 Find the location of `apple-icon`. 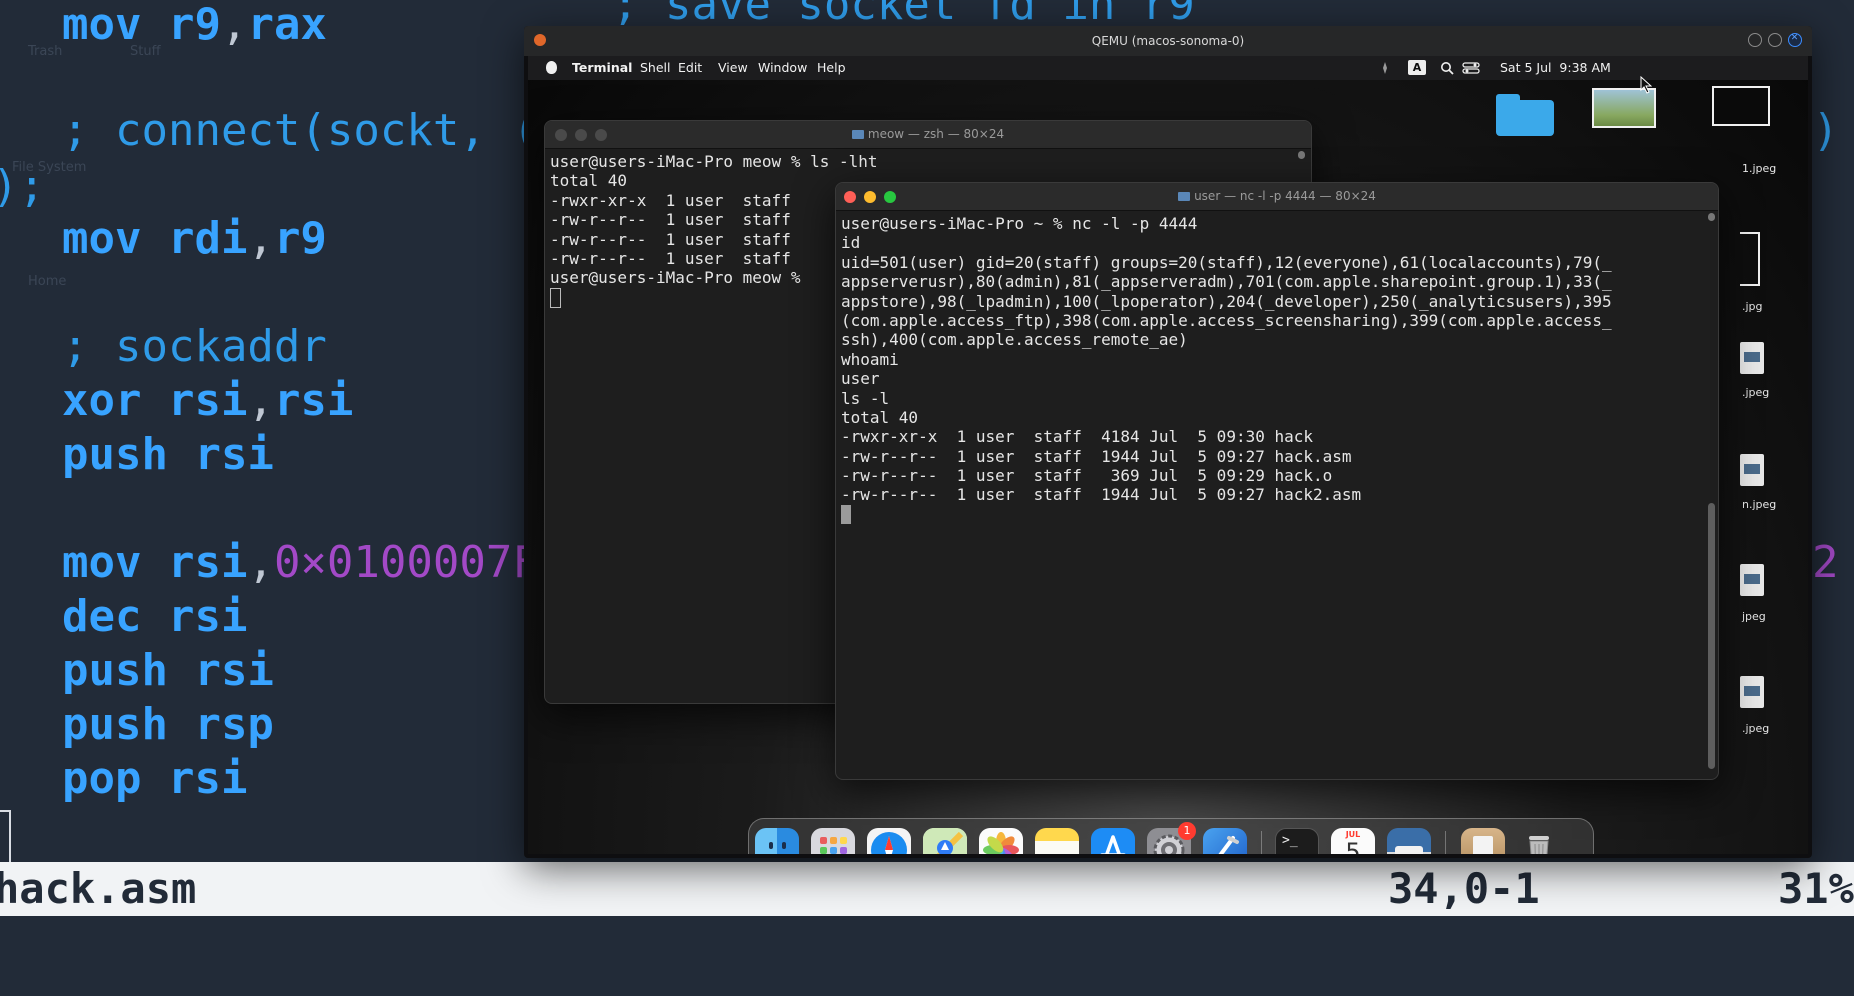

apple-icon is located at coordinates (551, 67).